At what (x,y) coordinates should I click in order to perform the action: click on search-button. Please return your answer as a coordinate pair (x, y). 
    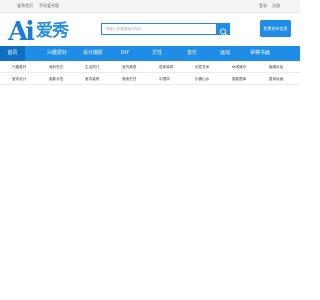
    Looking at the image, I should click on (223, 29).